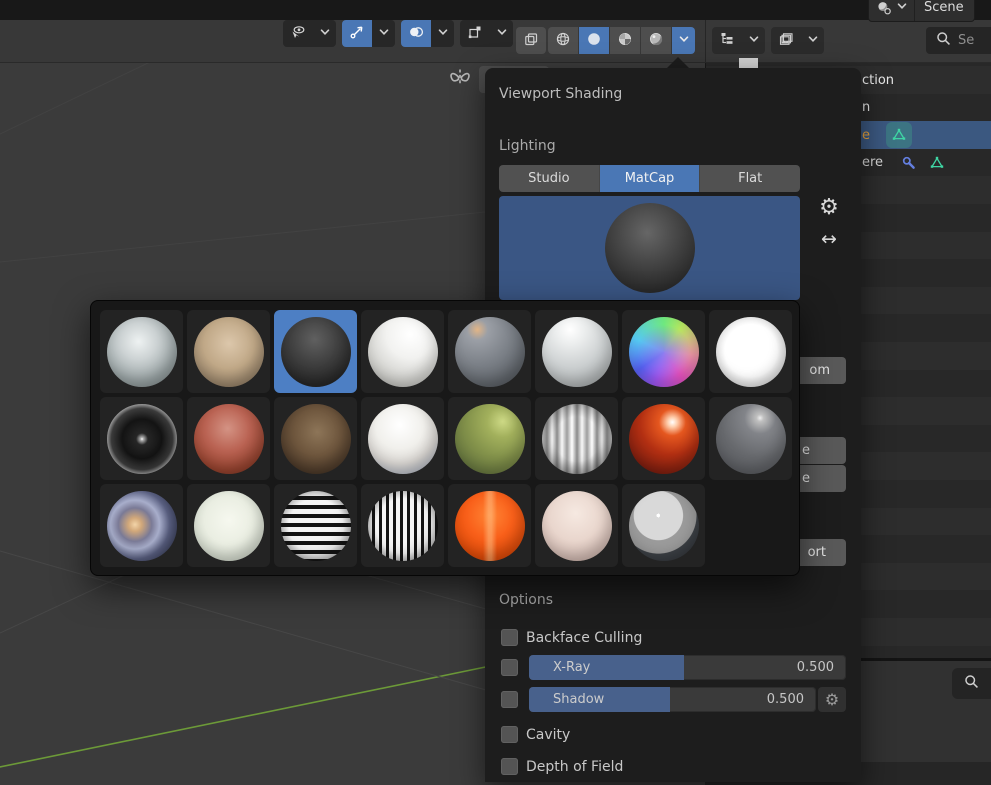 Image resolution: width=991 pixels, height=785 pixels. I want to click on mirror-icon, so click(460, 79).